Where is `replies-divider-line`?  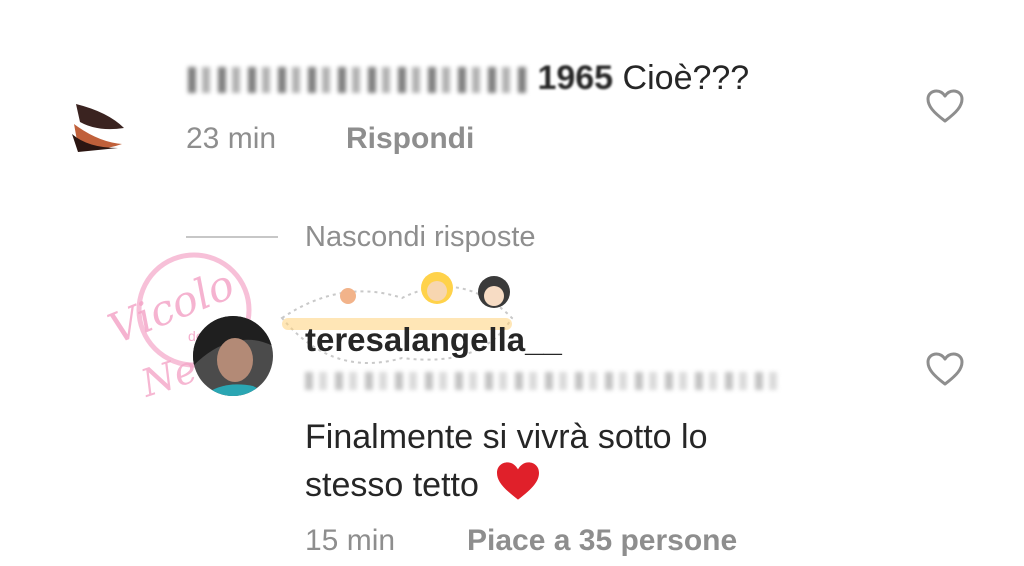
replies-divider-line is located at coordinates (232, 237).